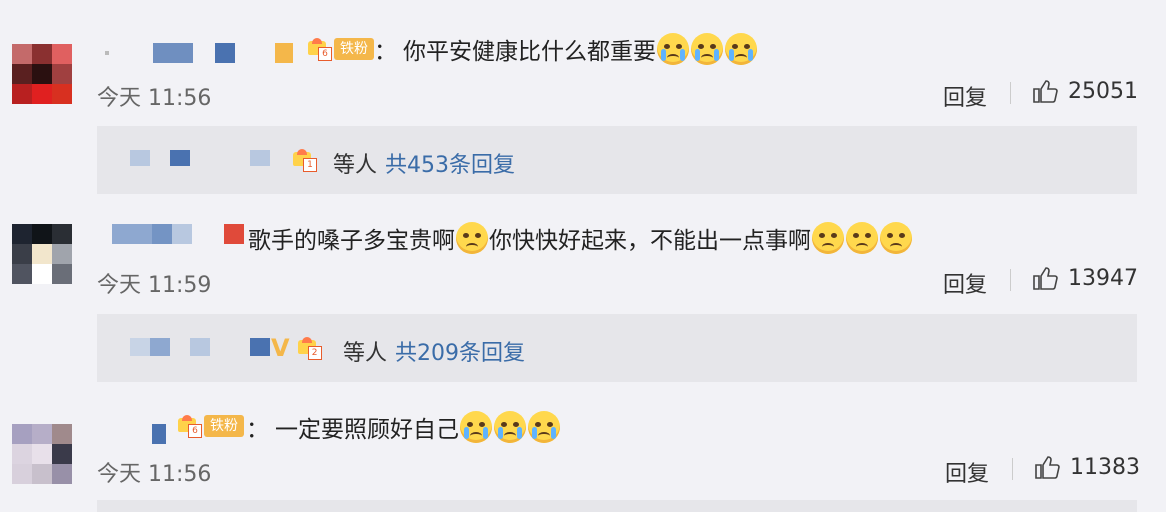 This screenshot has height=512, width=1166. I want to click on timestamp: 今天 11:59, so click(154, 285).